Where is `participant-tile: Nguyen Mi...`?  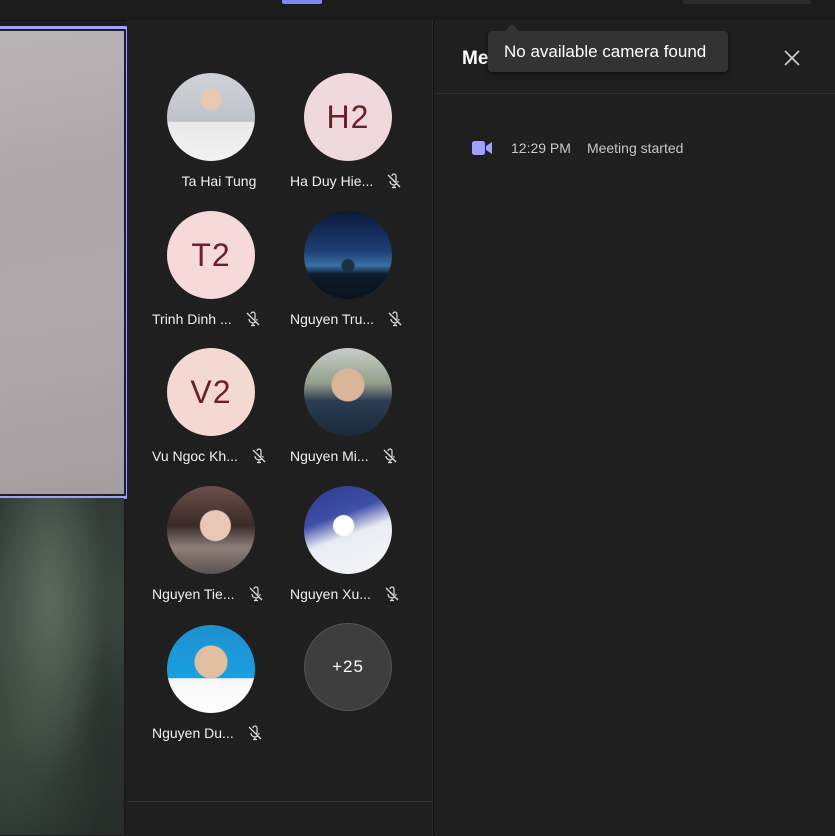
participant-tile: Nguyen Mi... is located at coordinates (356, 413).